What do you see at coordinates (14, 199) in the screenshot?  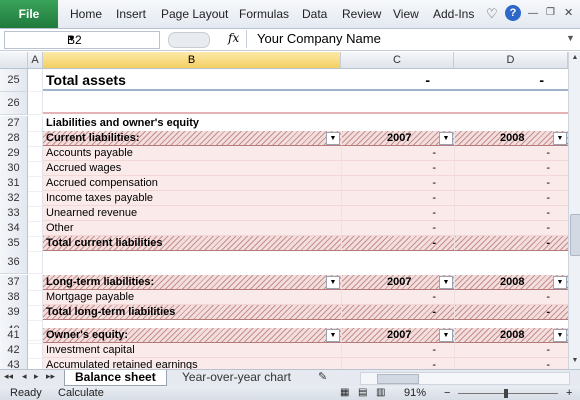 I see `row-number: 32` at bounding box center [14, 199].